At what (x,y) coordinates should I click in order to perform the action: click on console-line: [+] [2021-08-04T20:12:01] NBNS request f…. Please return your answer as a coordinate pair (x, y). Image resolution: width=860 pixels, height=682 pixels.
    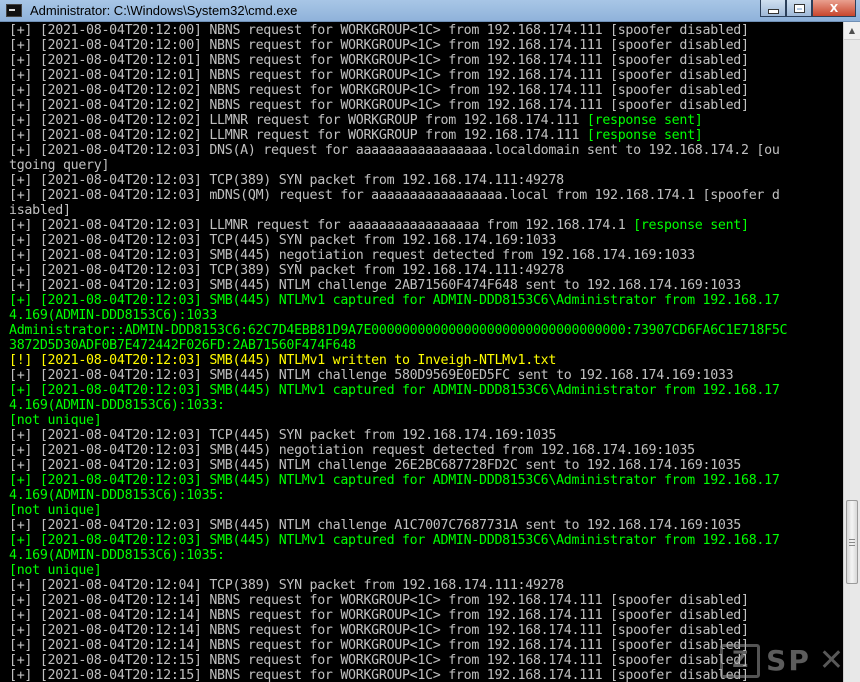
    Looking at the image, I should click on (426, 60).